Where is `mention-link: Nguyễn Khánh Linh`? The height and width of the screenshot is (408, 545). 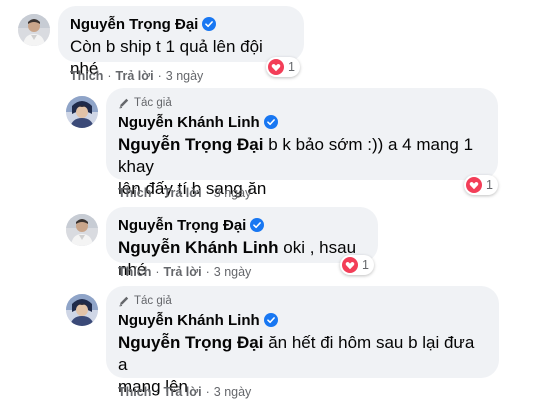 mention-link: Nguyễn Khánh Linh is located at coordinates (198, 247).